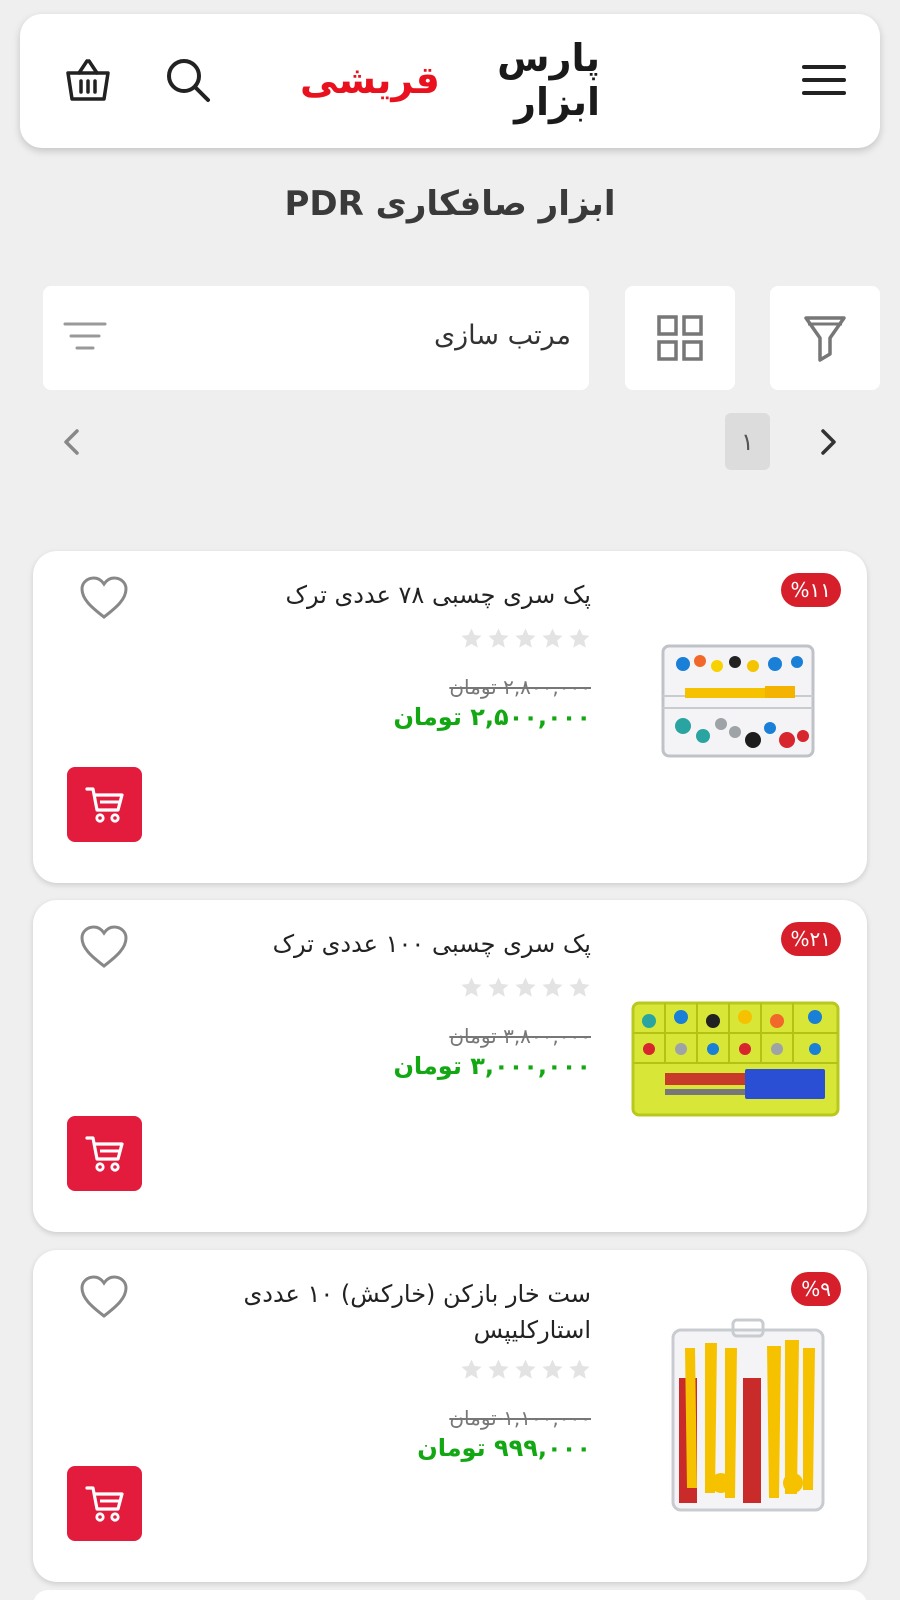  Describe the element at coordinates (810, 590) in the screenshot. I see `discount-badge: %۱۱` at that location.